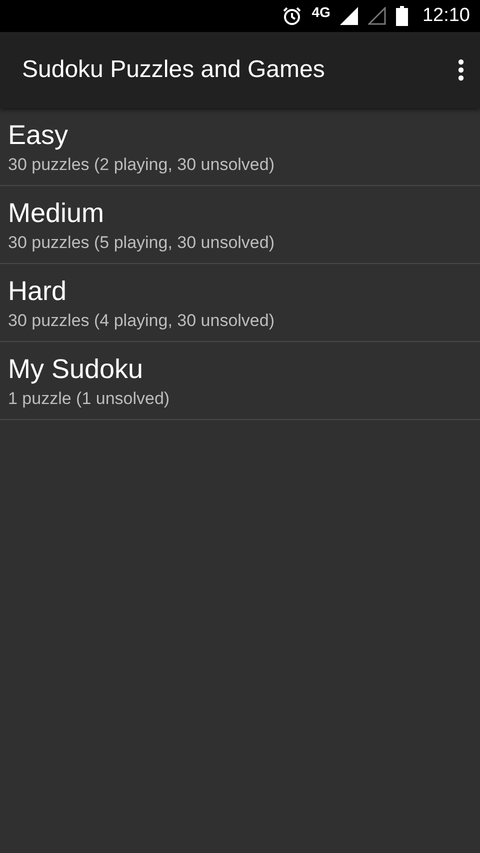 The image size is (480, 853). Describe the element at coordinates (142, 165) in the screenshot. I see `folder-detail: 30 puzzles (2 playing, 30 unsolved)` at that location.